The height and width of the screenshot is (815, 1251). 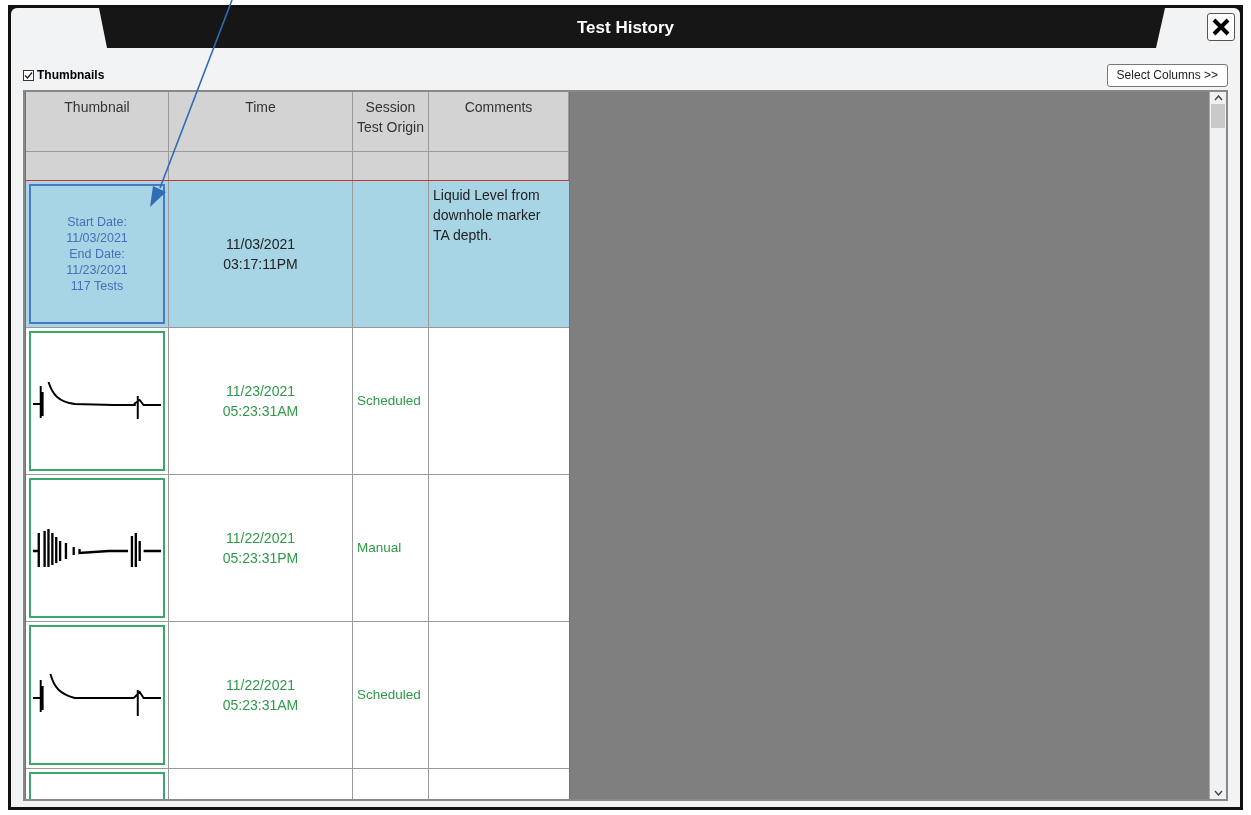 What do you see at coordinates (260, 401) in the screenshot?
I see `time-cell-text: 11/23/2021 05:23:31AM` at bounding box center [260, 401].